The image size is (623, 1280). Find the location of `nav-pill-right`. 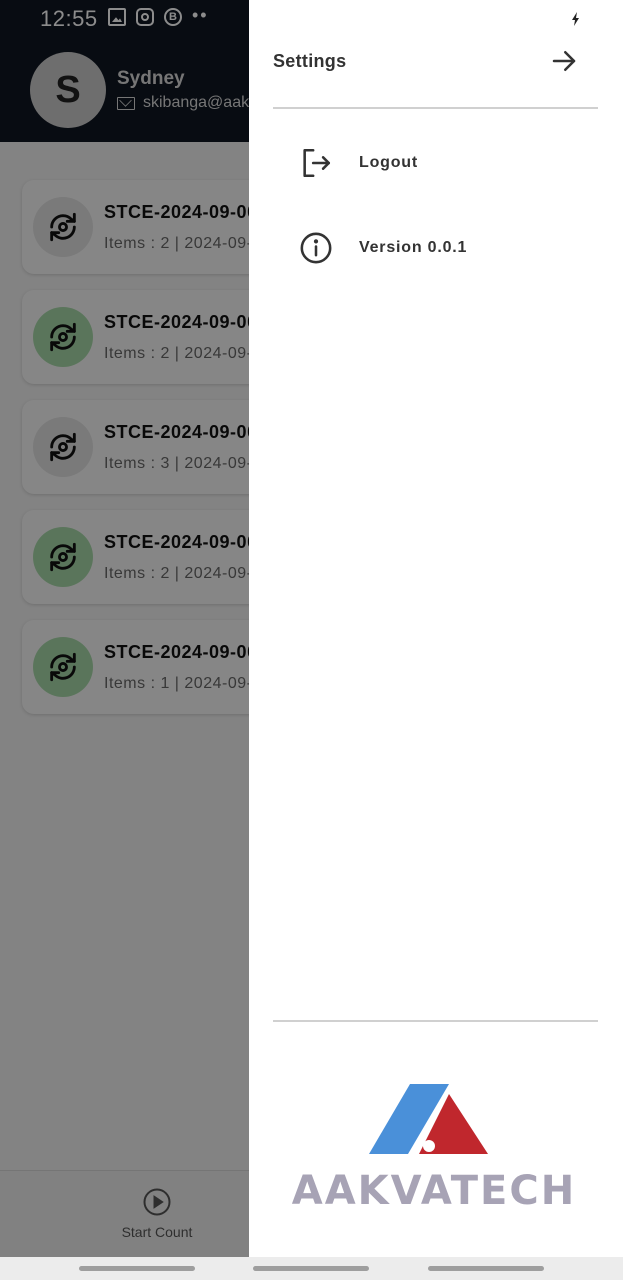

nav-pill-right is located at coordinates (486, 1268).